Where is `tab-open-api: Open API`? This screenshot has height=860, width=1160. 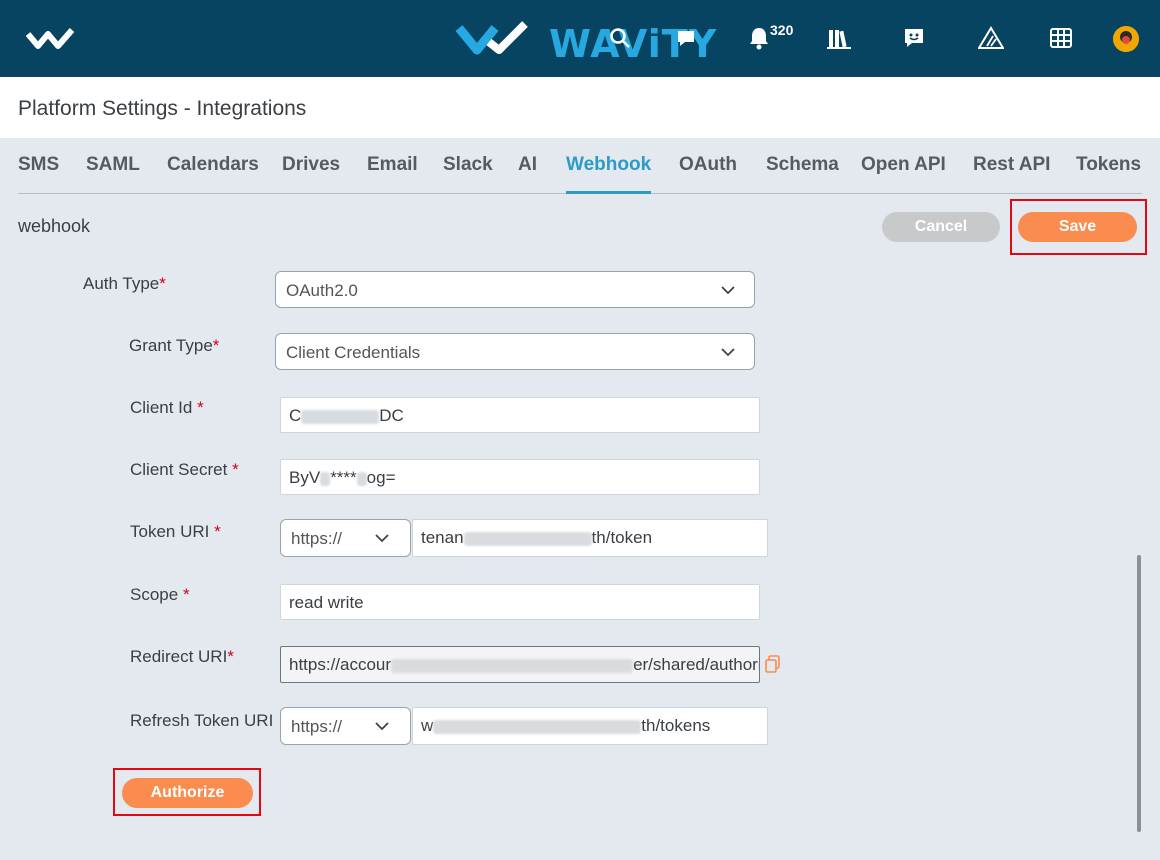 tab-open-api: Open API is located at coordinates (903, 165).